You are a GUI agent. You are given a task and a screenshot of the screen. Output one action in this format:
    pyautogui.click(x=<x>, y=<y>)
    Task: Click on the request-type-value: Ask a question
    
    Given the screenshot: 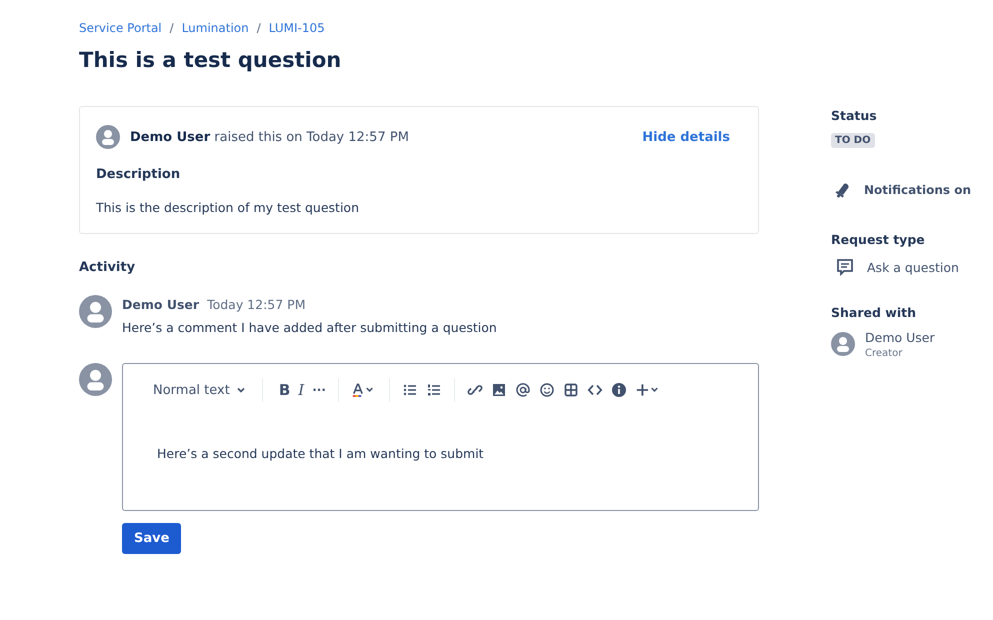 What is the action you would take?
    pyautogui.click(x=913, y=267)
    